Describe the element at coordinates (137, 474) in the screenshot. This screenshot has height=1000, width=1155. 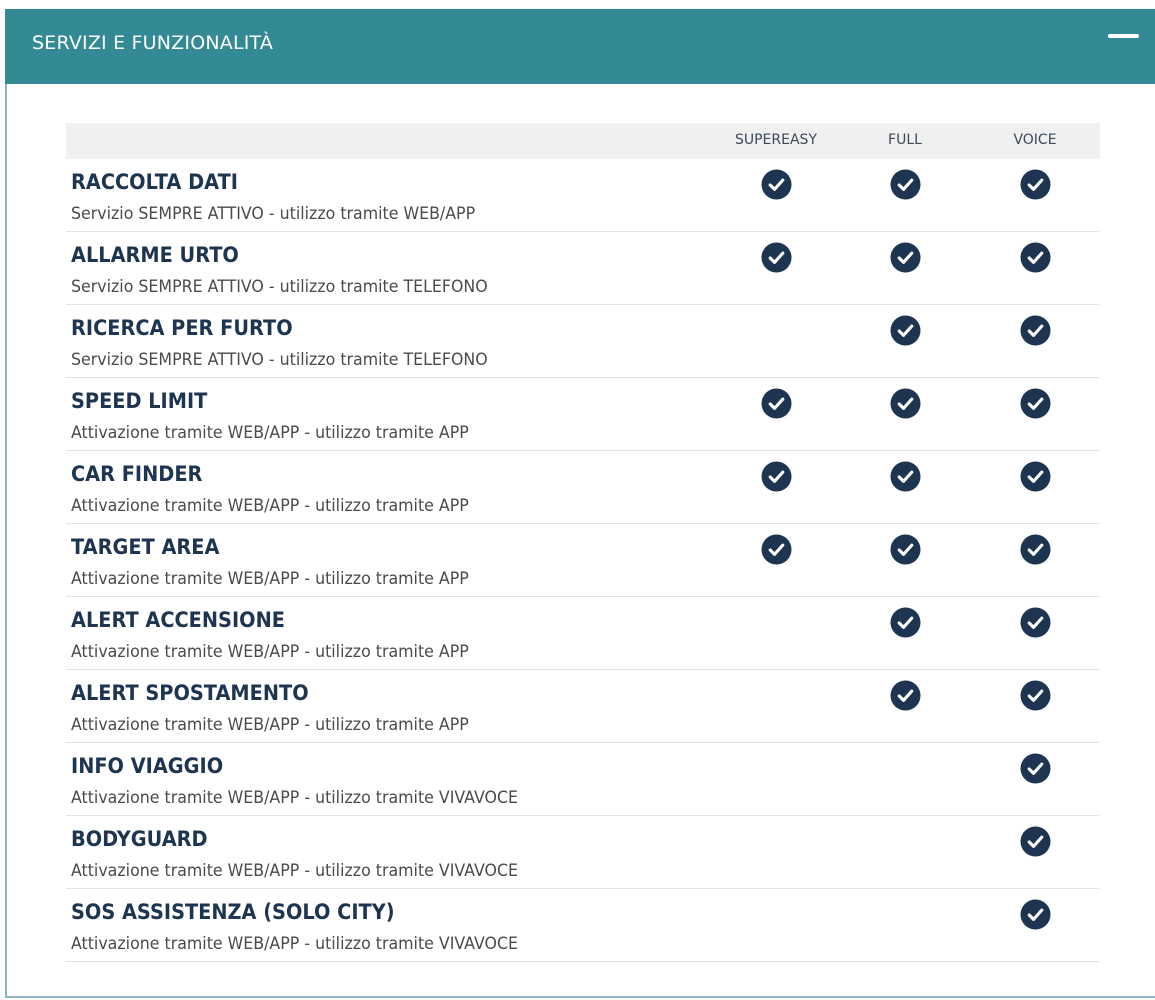
I see `service-title: CAR FINDER` at that location.